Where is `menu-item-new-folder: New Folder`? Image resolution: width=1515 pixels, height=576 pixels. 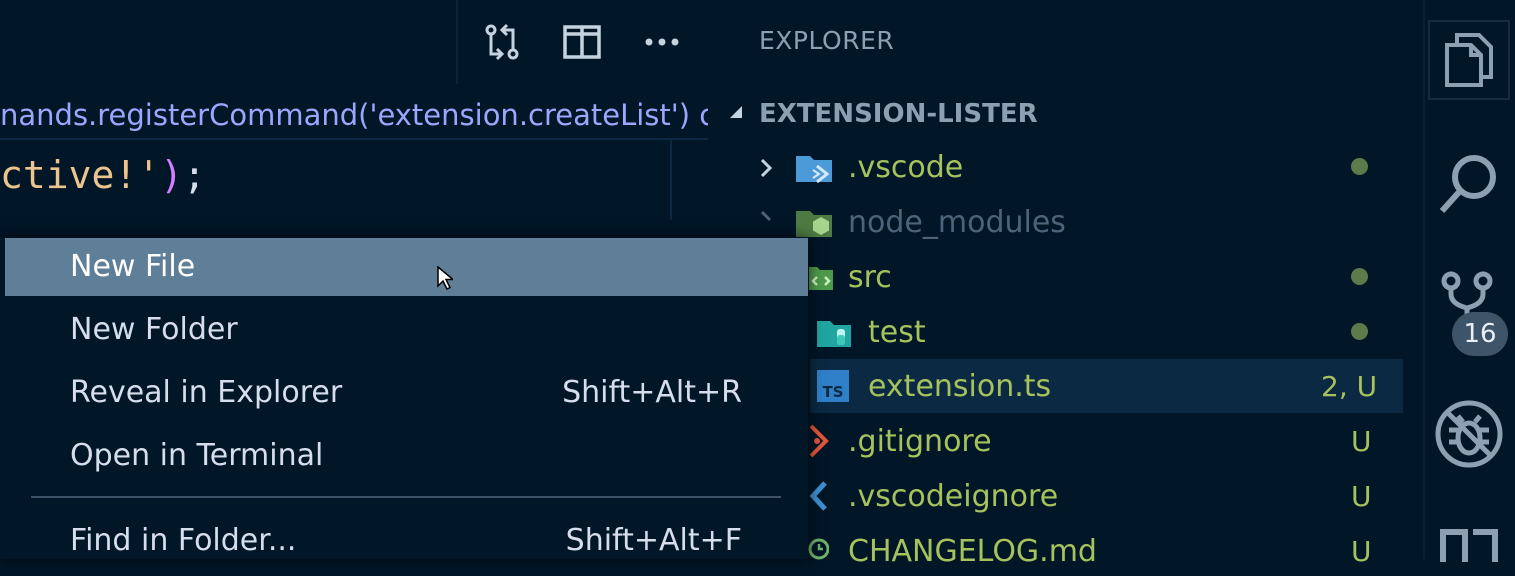
menu-item-new-folder: New Folder is located at coordinates (406, 330).